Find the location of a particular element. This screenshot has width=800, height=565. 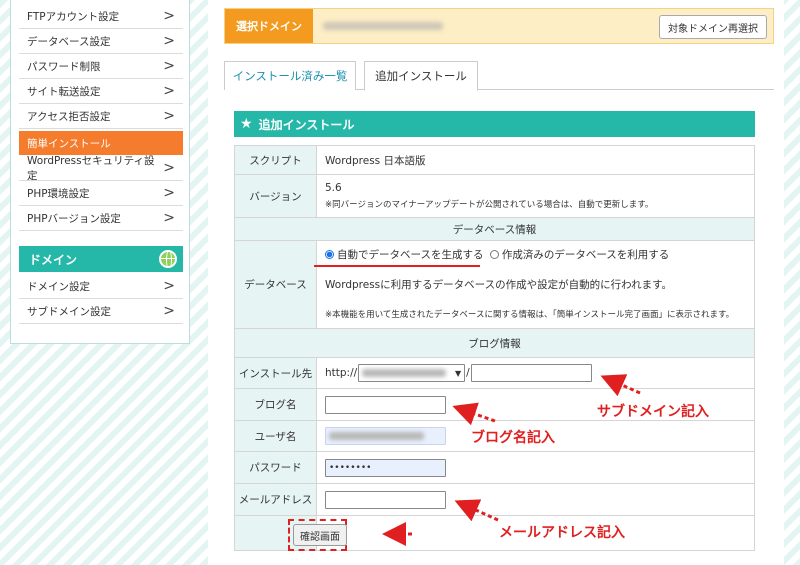

blog-name-label: ブログ名 is located at coordinates (276, 404).